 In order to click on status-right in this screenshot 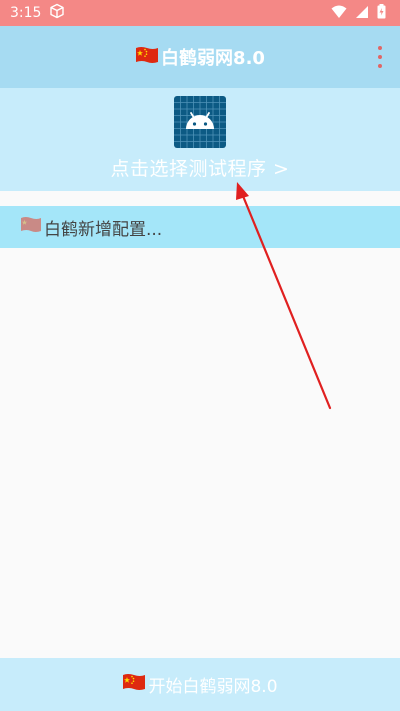, I will do `click(358, 13)`.